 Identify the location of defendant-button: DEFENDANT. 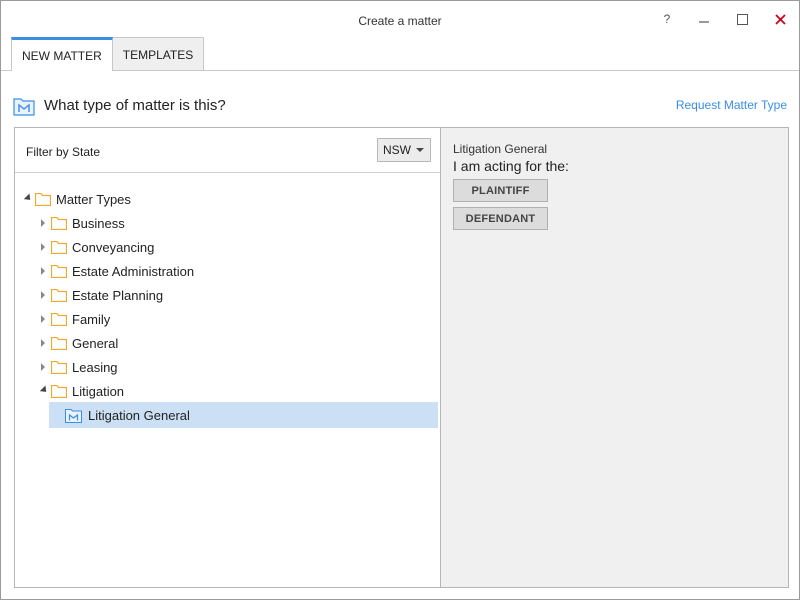
(500, 218).